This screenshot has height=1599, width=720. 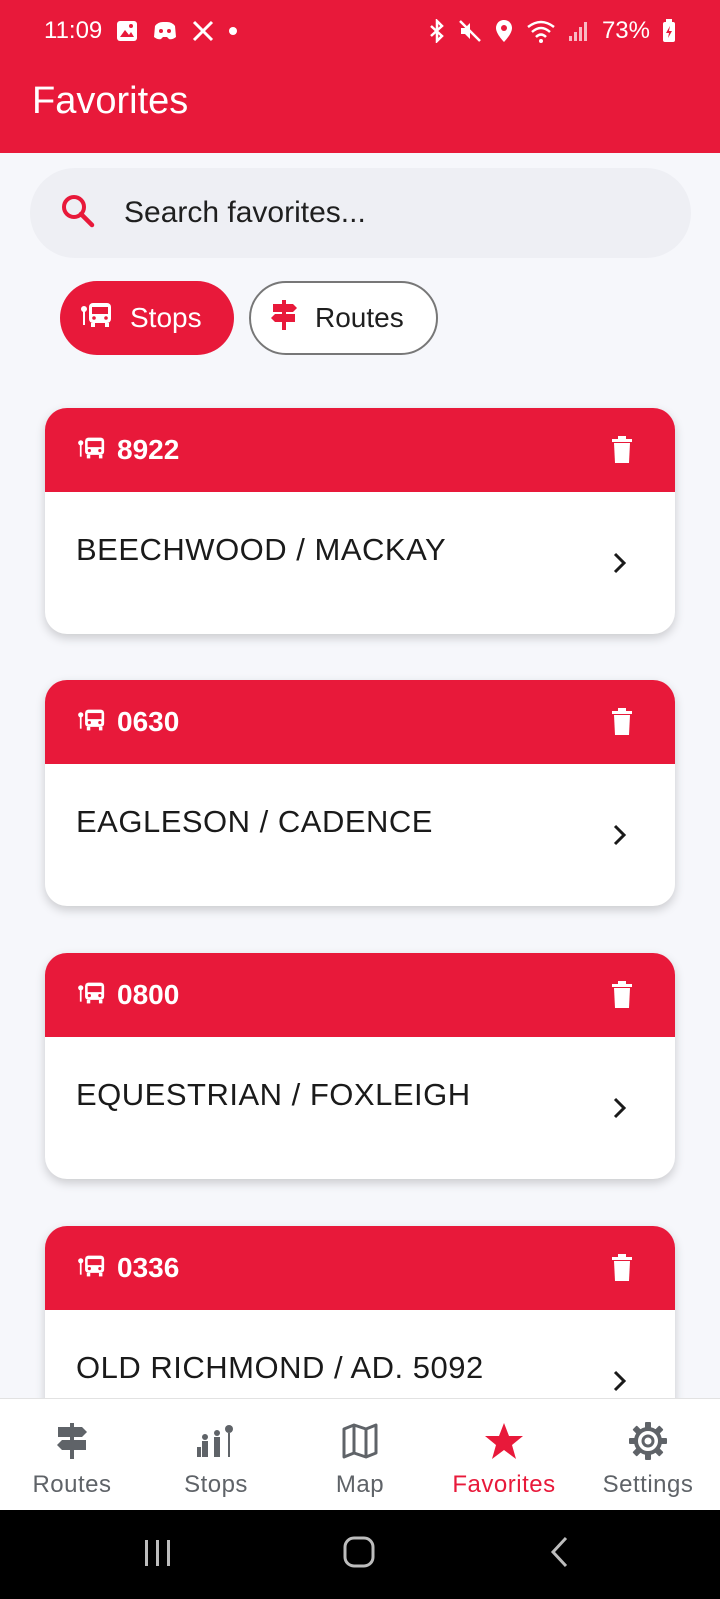 I want to click on home-button, so click(x=360, y=1552).